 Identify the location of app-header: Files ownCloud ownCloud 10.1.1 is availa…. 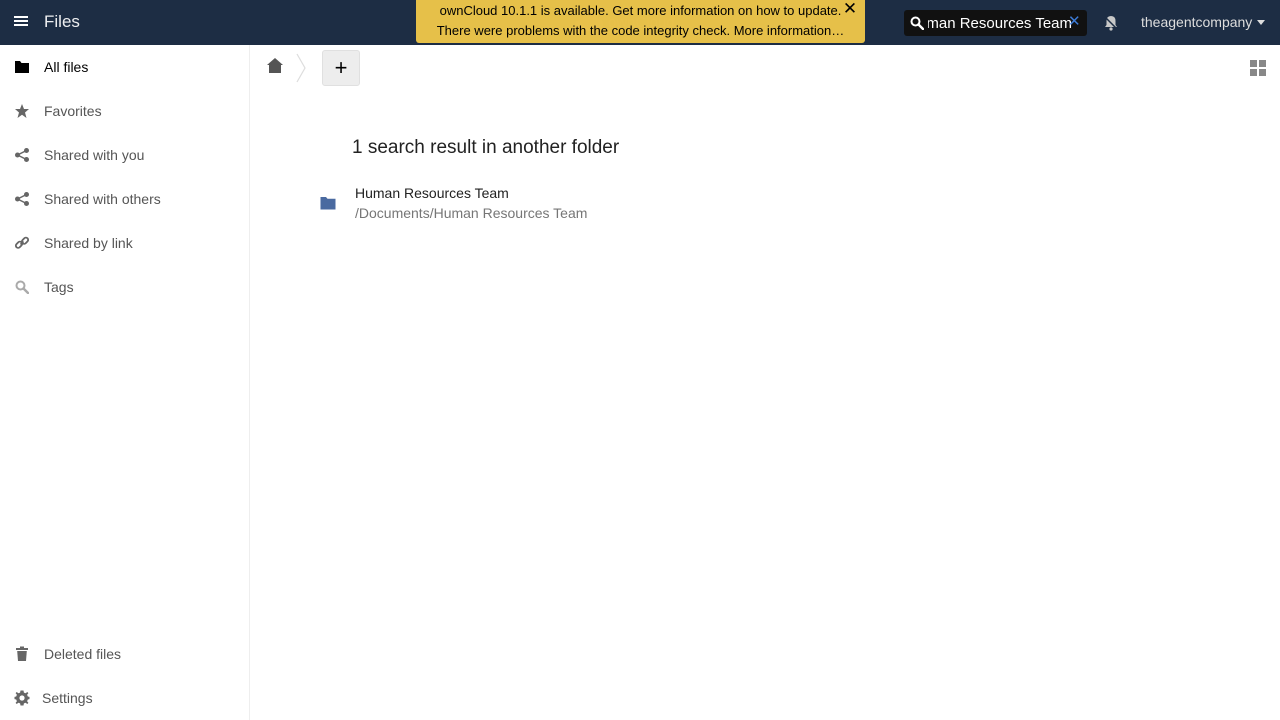
(640, 22).